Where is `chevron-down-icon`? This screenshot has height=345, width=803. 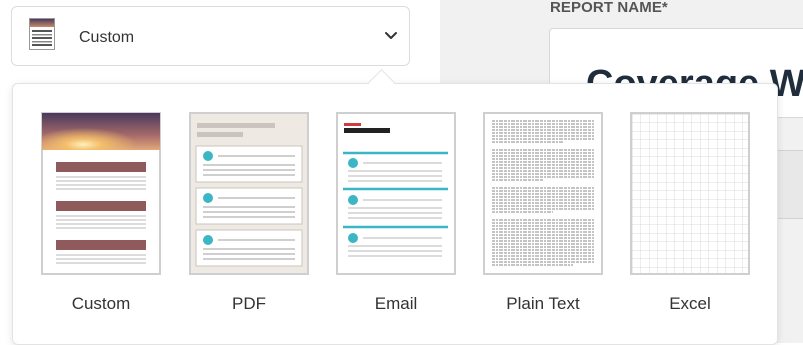
chevron-down-icon is located at coordinates (391, 35).